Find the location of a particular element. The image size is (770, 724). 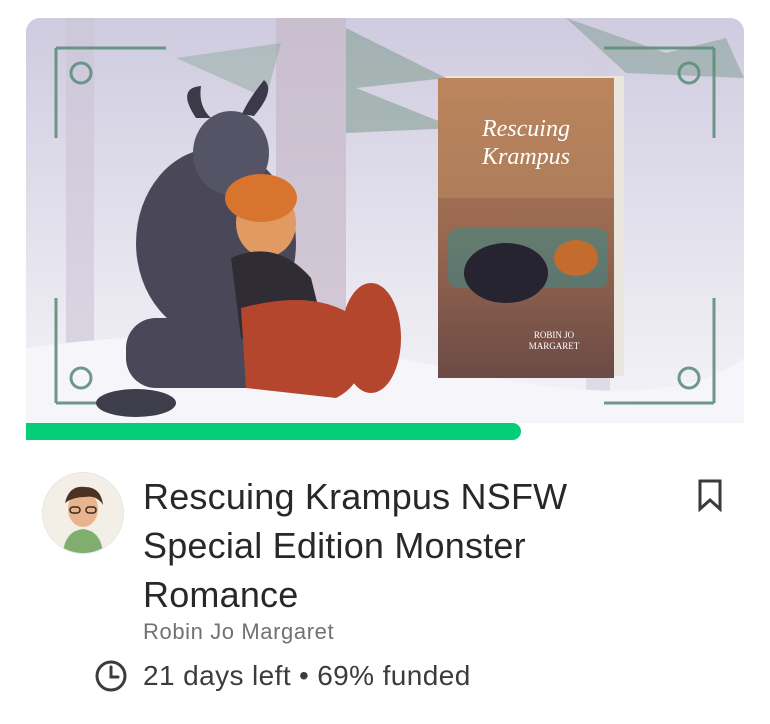

book-title-line2: Krampus is located at coordinates (525, 157).